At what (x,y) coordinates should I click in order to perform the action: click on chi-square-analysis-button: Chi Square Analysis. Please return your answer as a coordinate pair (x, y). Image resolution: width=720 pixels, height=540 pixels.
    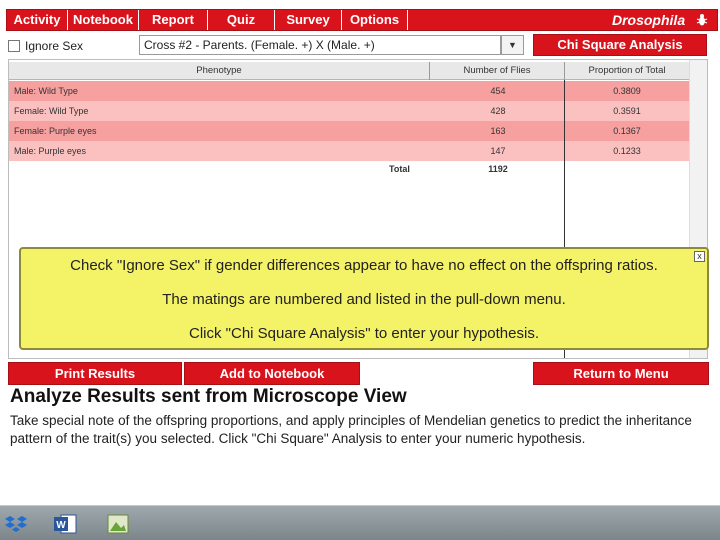
    Looking at the image, I should click on (620, 45).